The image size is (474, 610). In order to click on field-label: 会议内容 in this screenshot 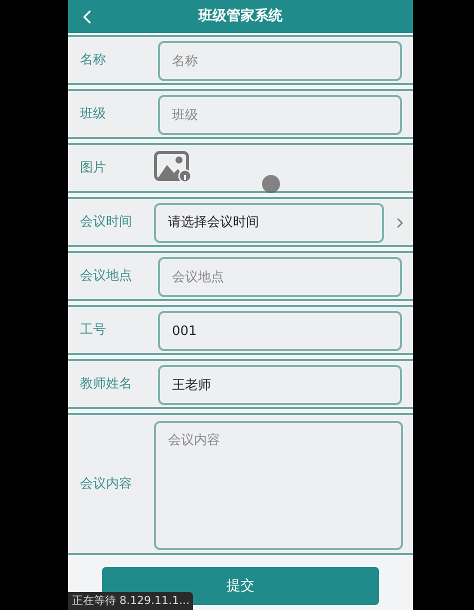, I will do `click(106, 484)`.